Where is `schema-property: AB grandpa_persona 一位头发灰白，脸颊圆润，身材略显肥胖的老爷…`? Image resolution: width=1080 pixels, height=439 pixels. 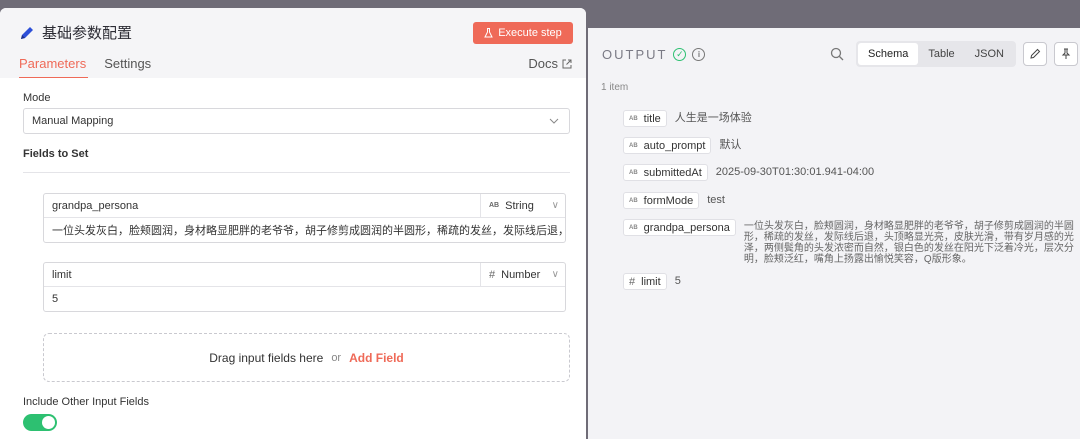
schema-property: AB grandpa_persona 一位头发灰白，脸颊圆润，身材略显肥胖的老爷… is located at coordinates (848, 242).